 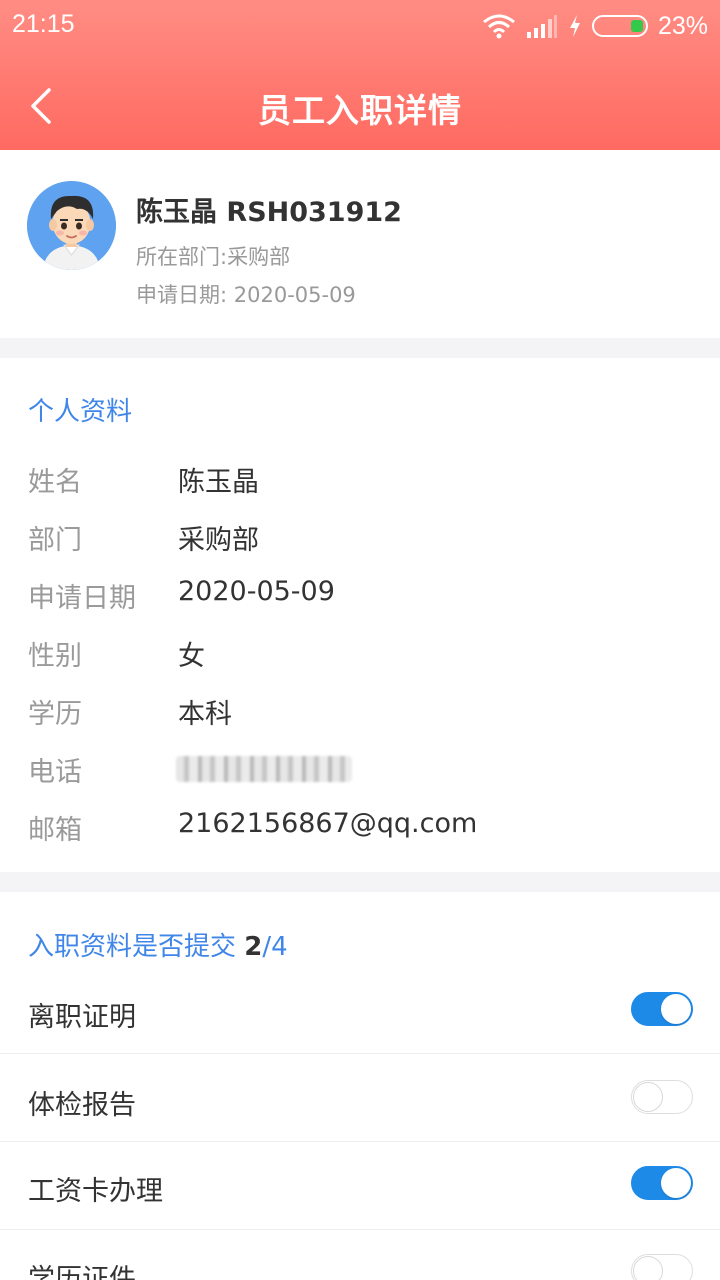 What do you see at coordinates (256, 591) in the screenshot?
I see `info-value: 2020-05-09` at bounding box center [256, 591].